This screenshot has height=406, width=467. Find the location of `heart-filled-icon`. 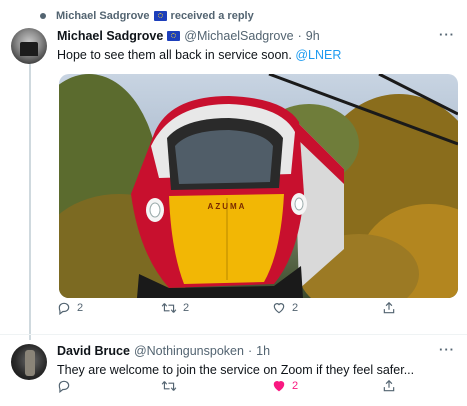

heart-filled-icon is located at coordinates (279, 386).